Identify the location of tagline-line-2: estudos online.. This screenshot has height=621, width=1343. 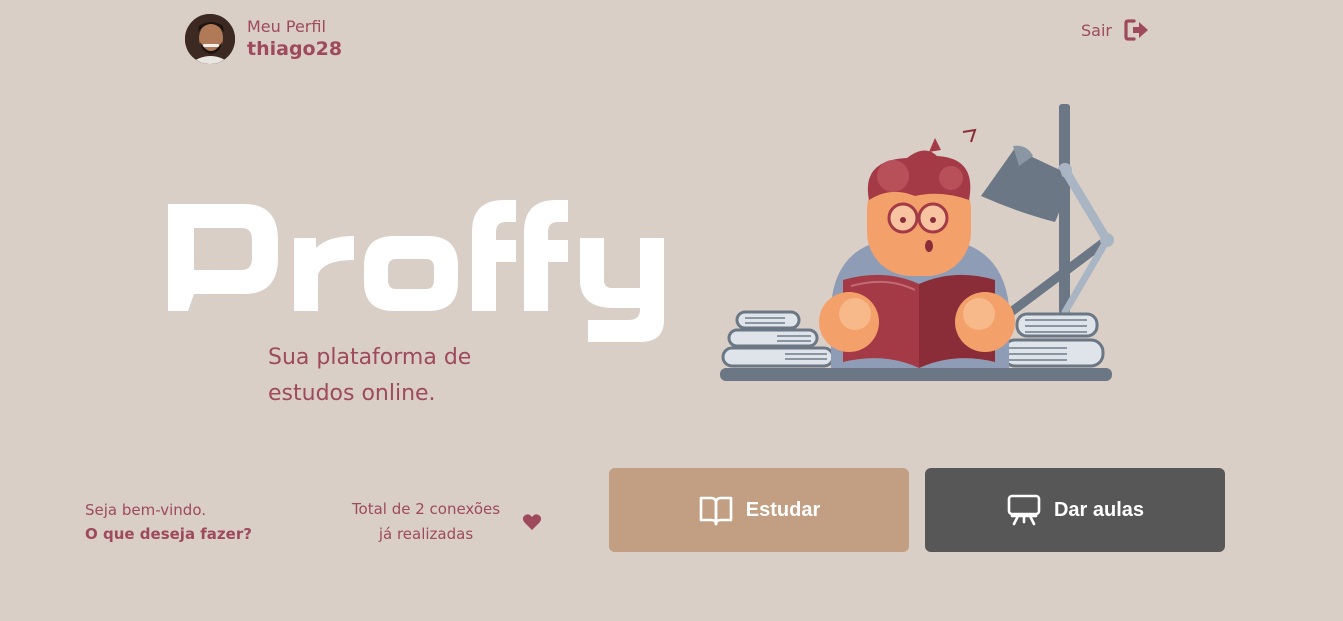
(352, 393).